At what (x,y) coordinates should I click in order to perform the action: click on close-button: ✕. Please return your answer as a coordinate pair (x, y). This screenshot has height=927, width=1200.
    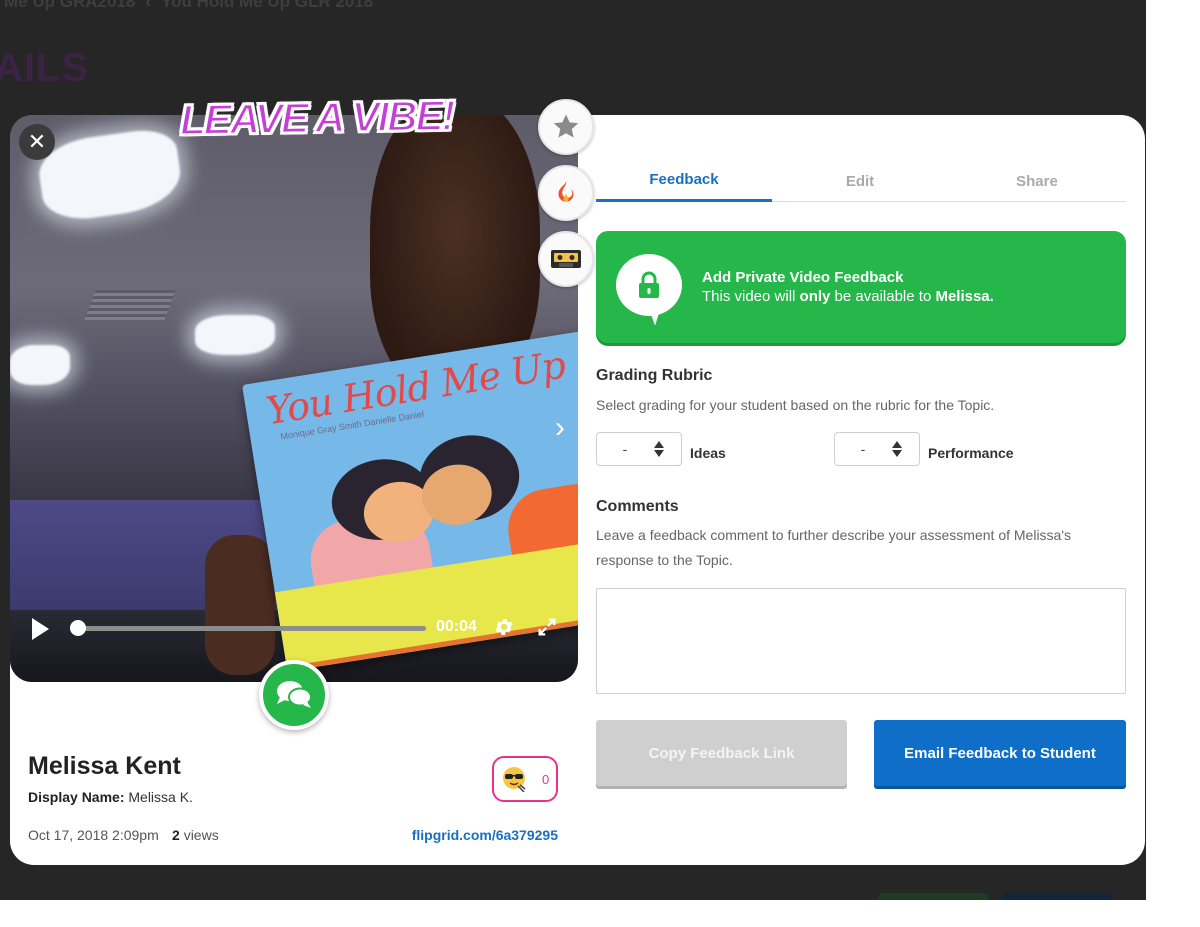
    Looking at the image, I should click on (37, 142).